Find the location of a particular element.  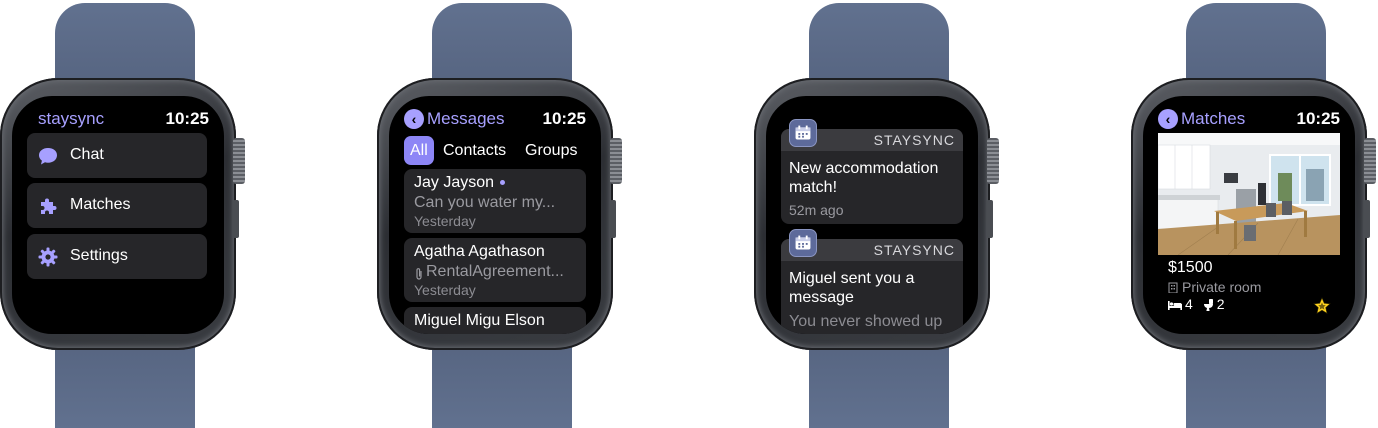

menu-item-label: Chat is located at coordinates (87, 154).